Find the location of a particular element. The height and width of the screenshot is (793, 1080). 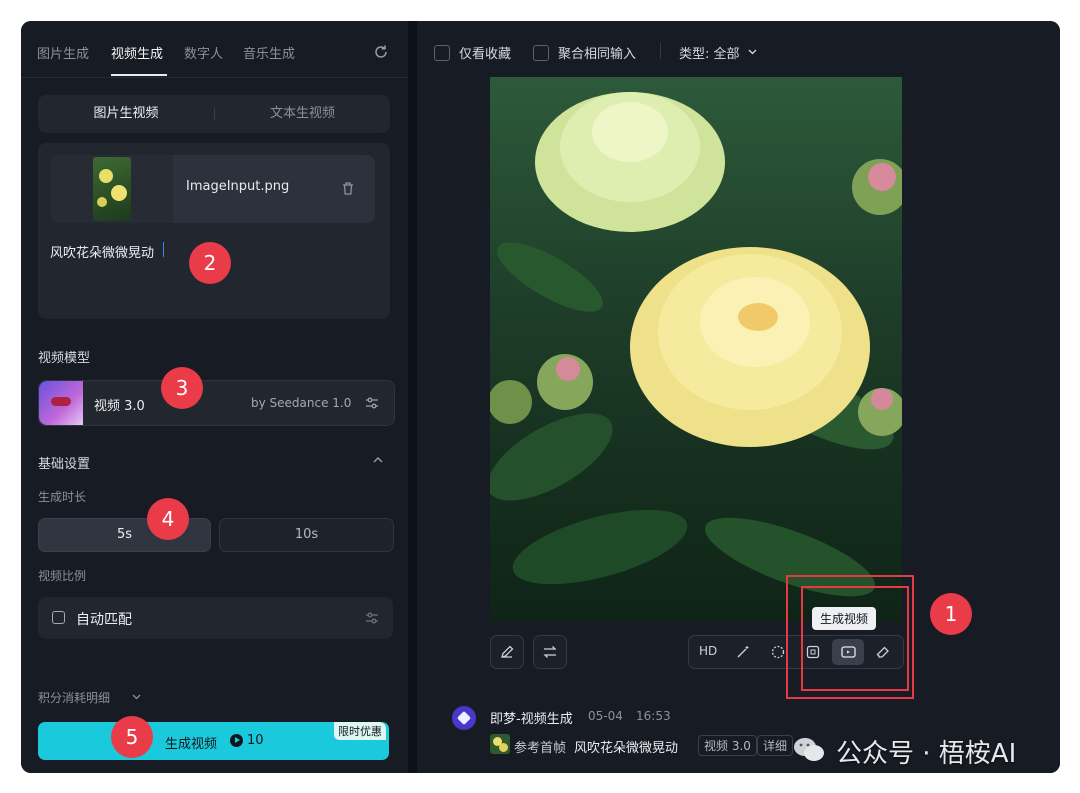

history-time: 16:53 is located at coordinates (653, 716).